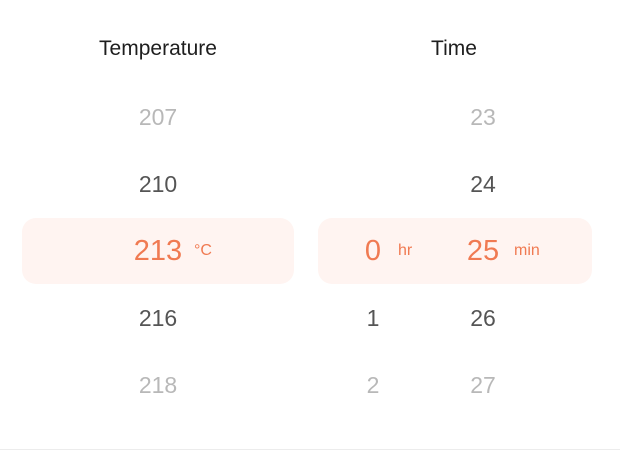 This screenshot has height=450, width=620. What do you see at coordinates (373, 318) in the screenshot?
I see `hours-option: 1` at bounding box center [373, 318].